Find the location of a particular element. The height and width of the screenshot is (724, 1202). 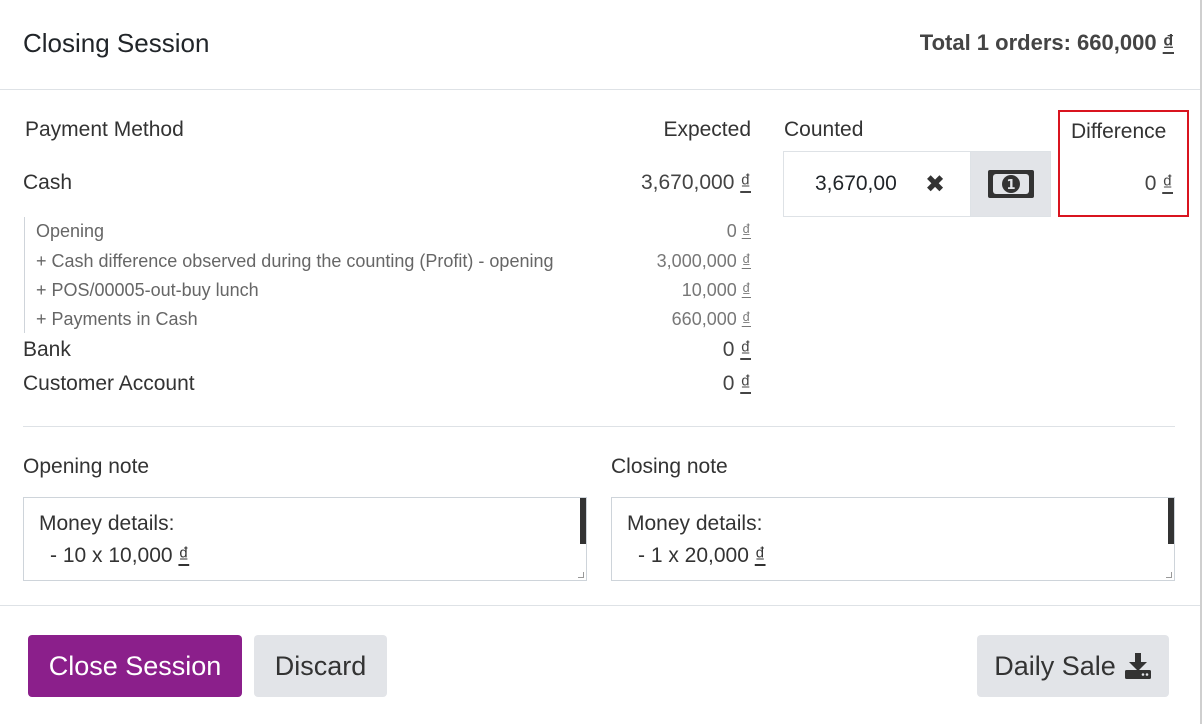

opening-note-line: Money details: is located at coordinates (107, 523).